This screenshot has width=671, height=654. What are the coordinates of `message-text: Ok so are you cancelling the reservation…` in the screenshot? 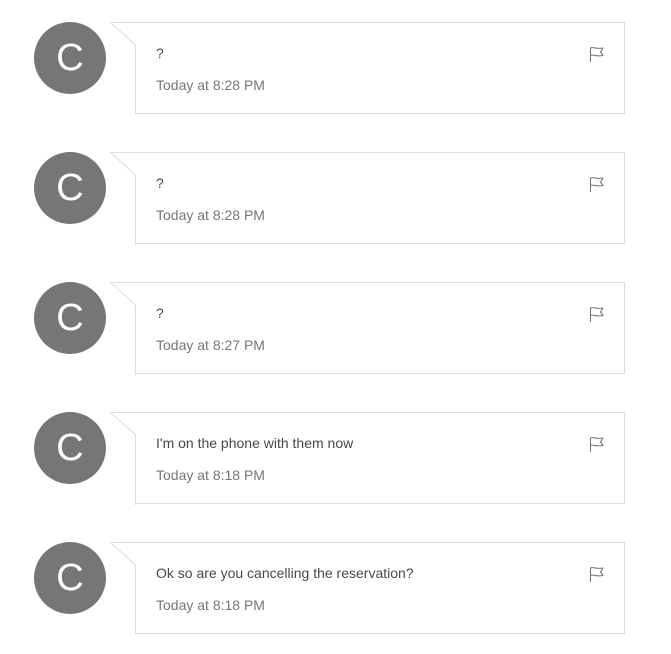 It's located at (285, 573).